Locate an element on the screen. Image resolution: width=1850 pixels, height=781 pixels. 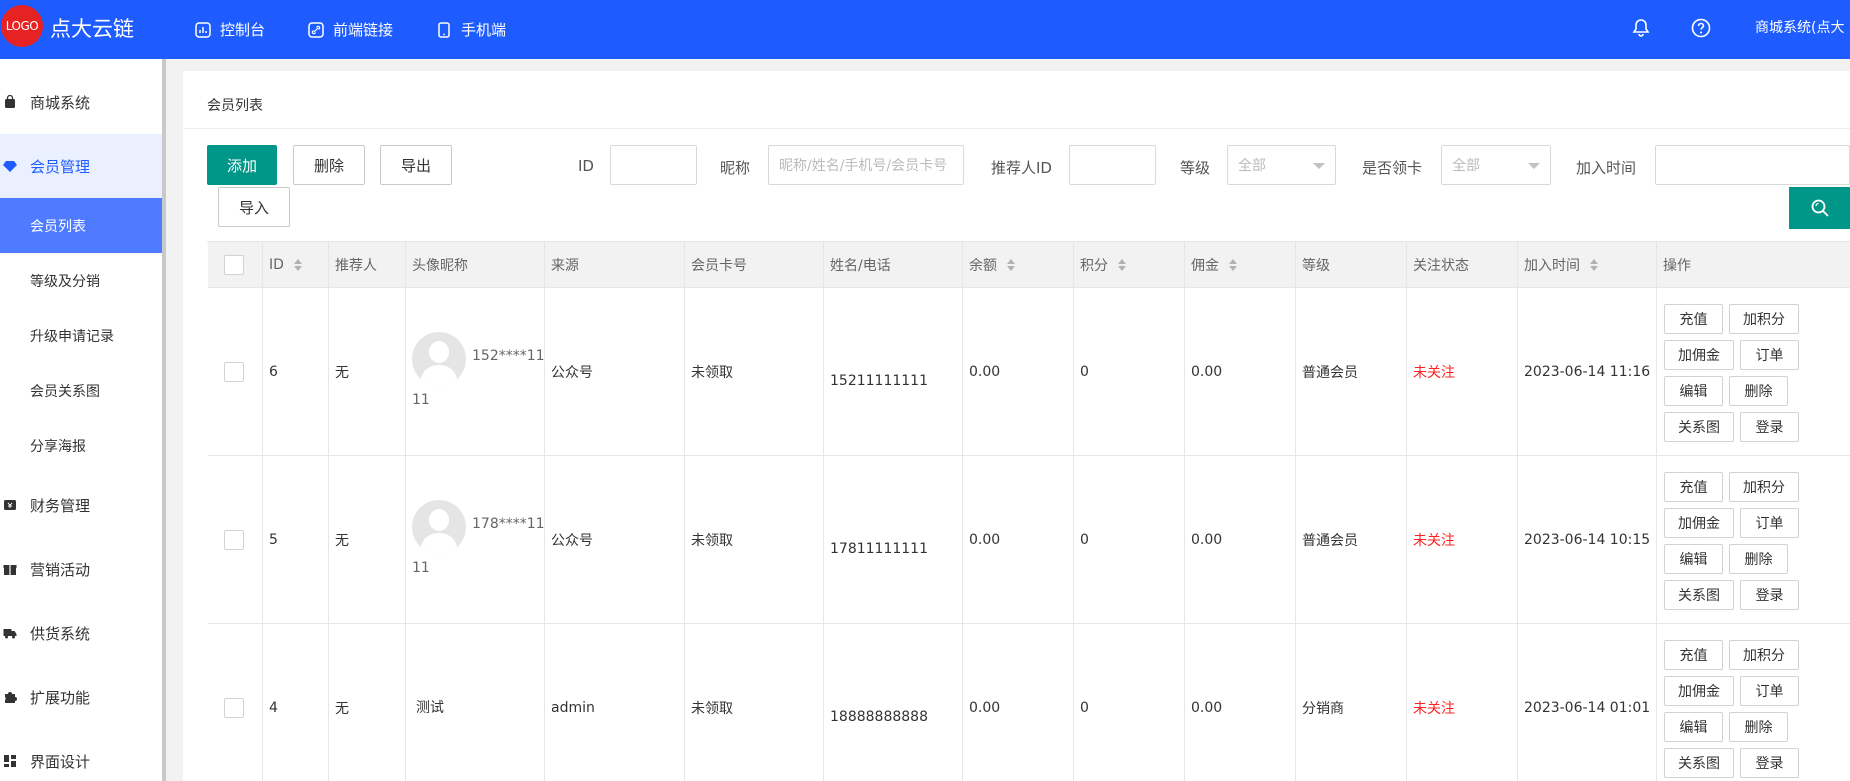
filter-card-select: 全部 is located at coordinates (1496, 165).